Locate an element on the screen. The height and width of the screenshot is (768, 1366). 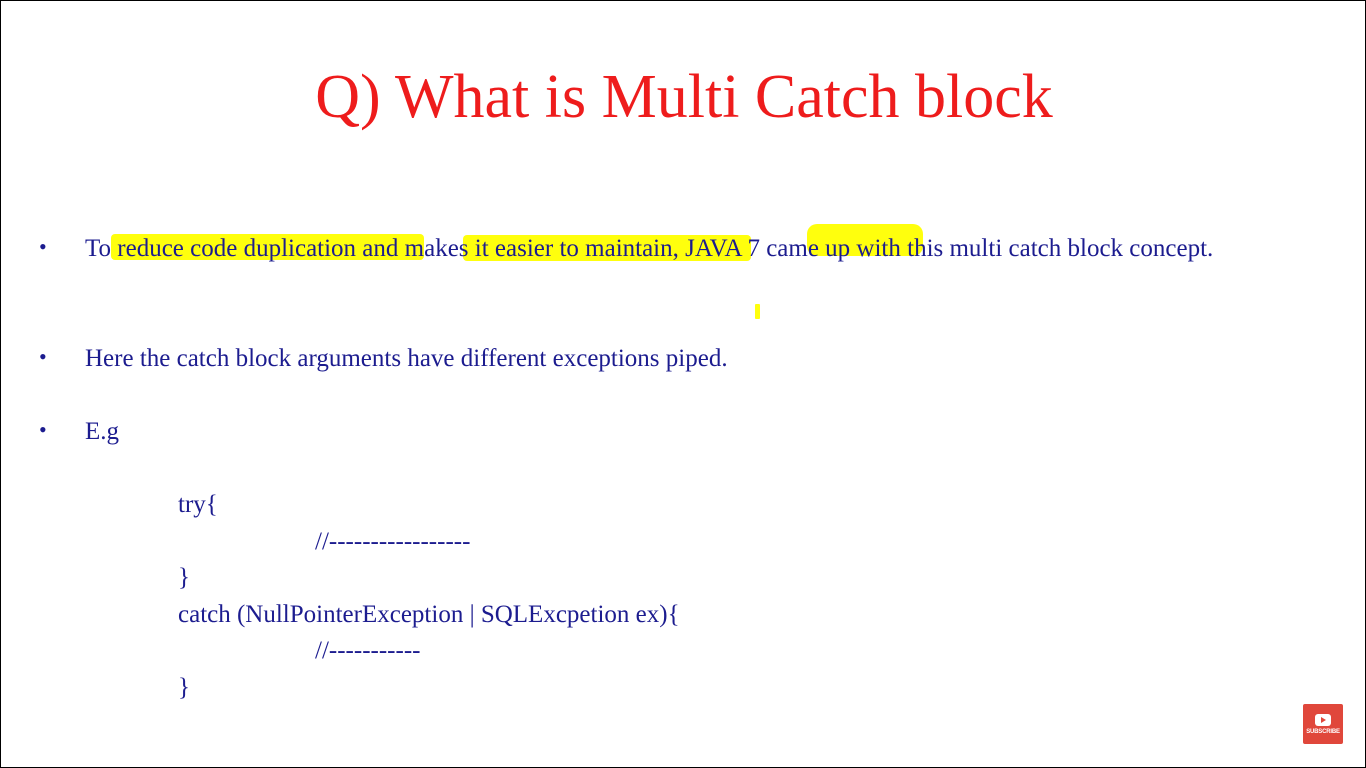
subscribe-label: SUBSCRIBE is located at coordinates (1323, 731).